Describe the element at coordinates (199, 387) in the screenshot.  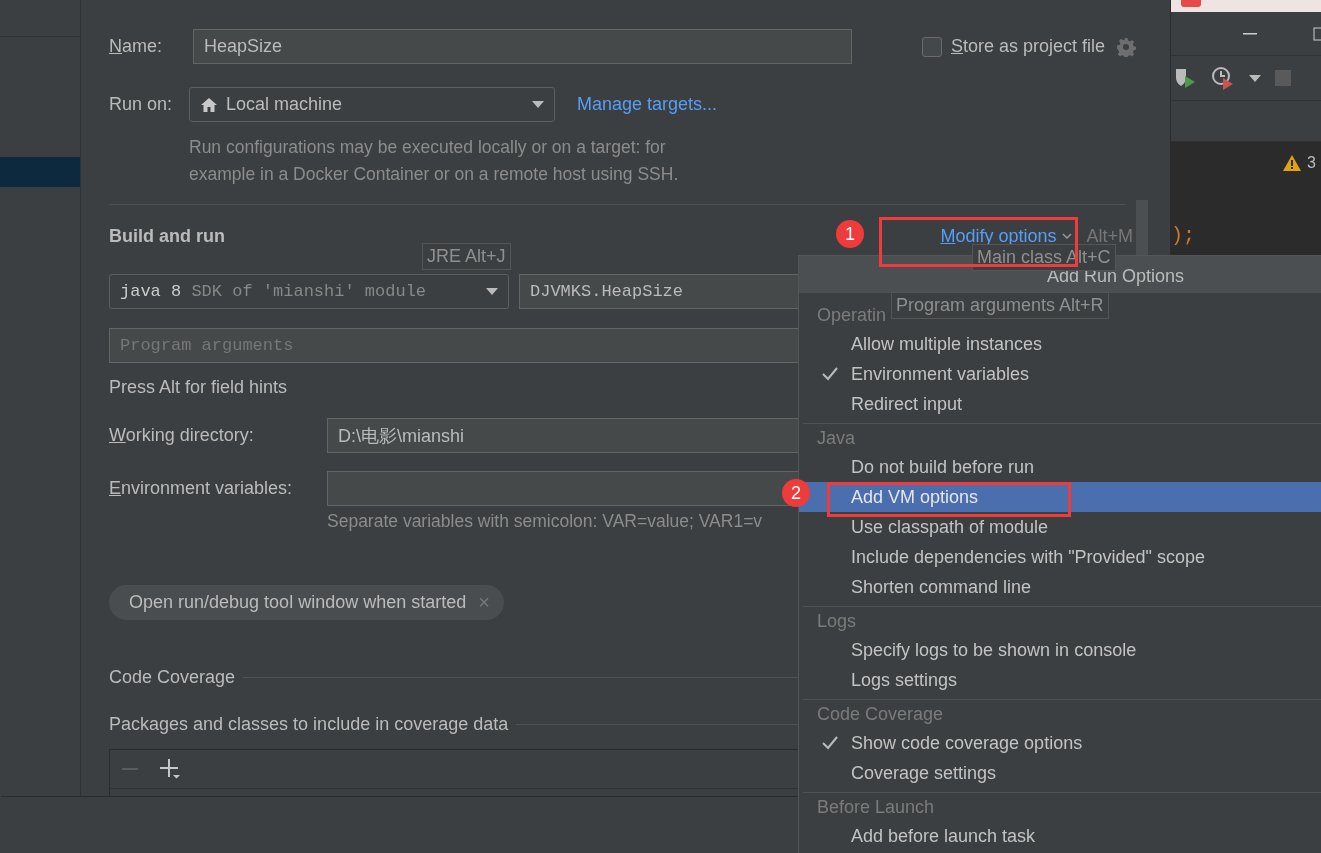
I see `field-hint: Press Alt for field hints` at that location.